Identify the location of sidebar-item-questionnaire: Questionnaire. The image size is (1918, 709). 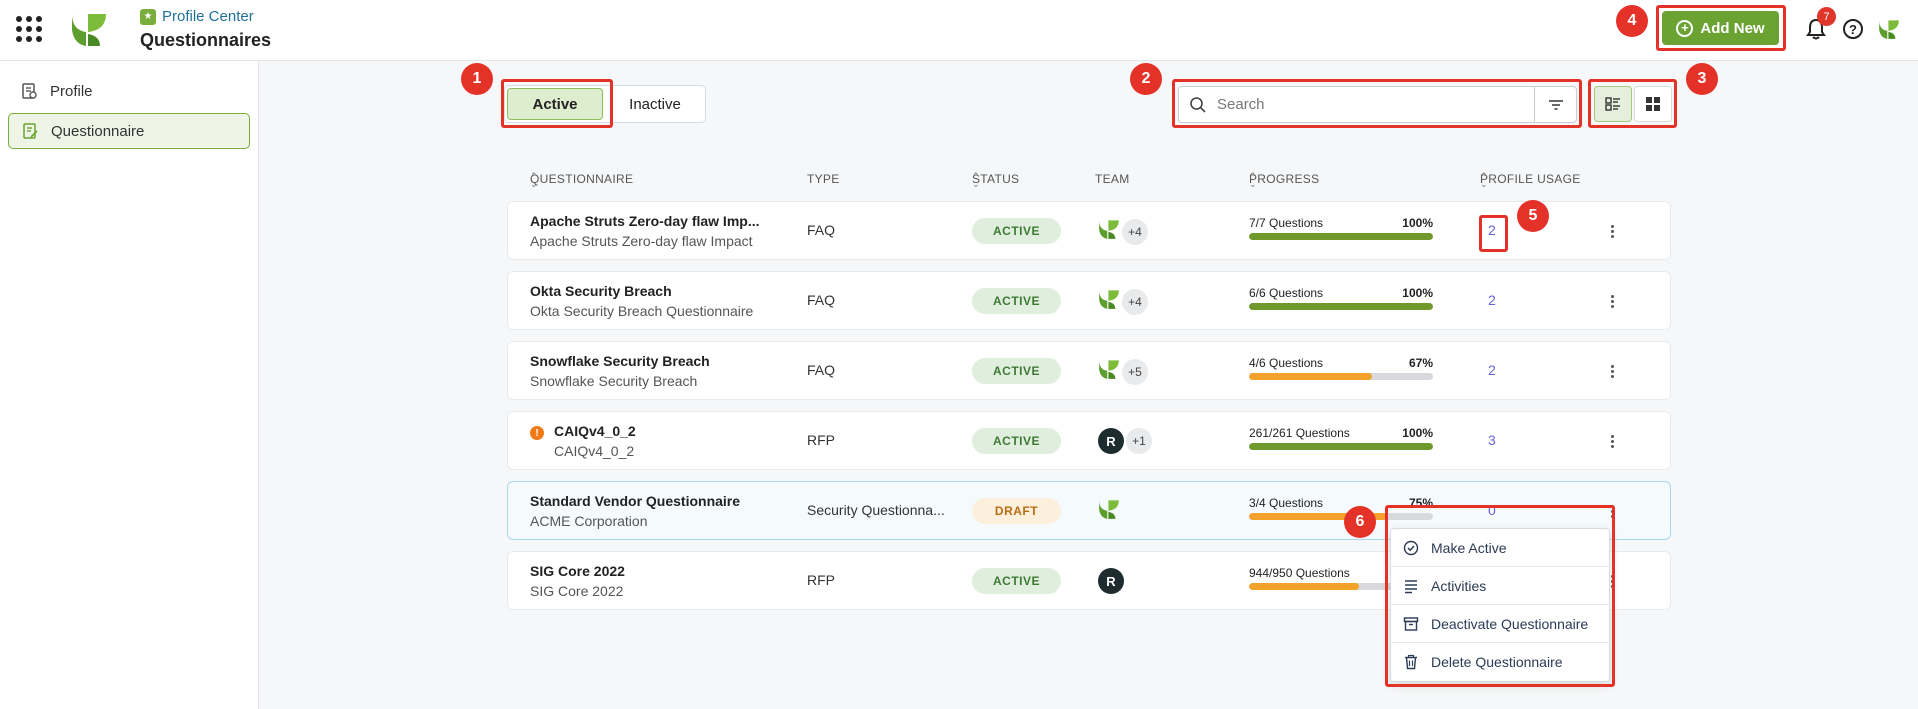
(129, 131).